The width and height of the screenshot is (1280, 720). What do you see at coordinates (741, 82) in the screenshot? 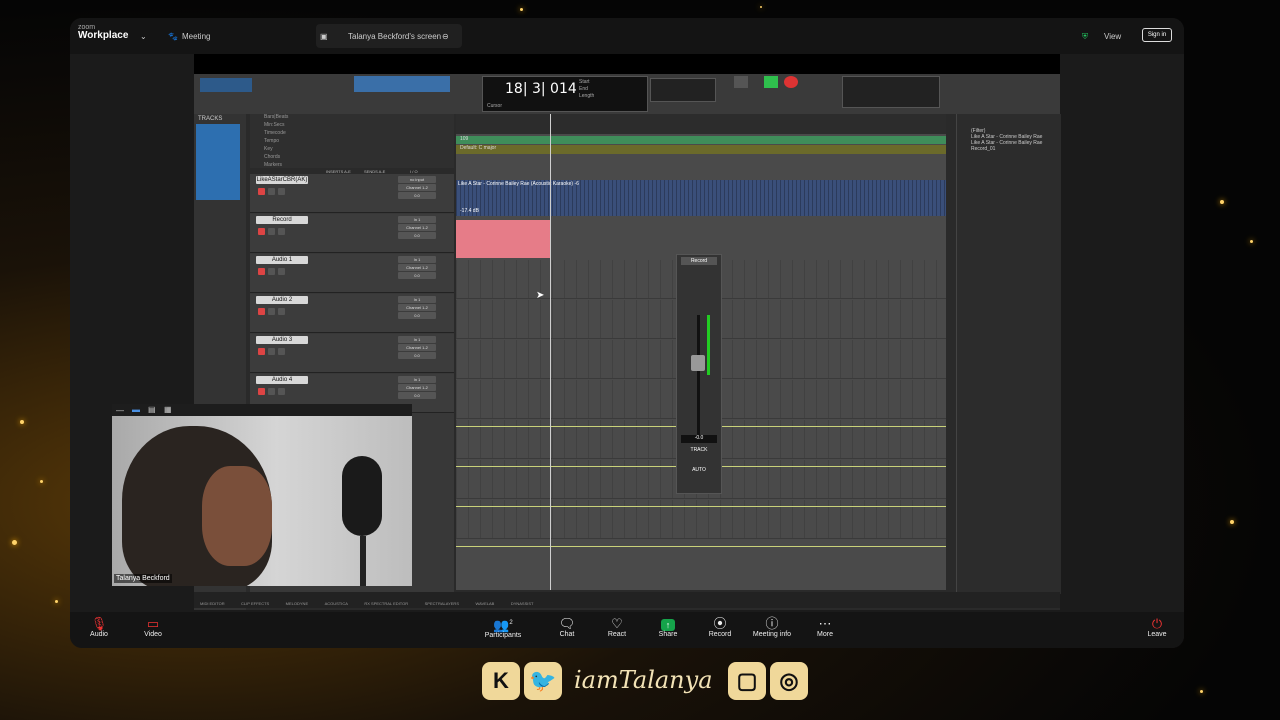
I see `stop-button` at bounding box center [741, 82].